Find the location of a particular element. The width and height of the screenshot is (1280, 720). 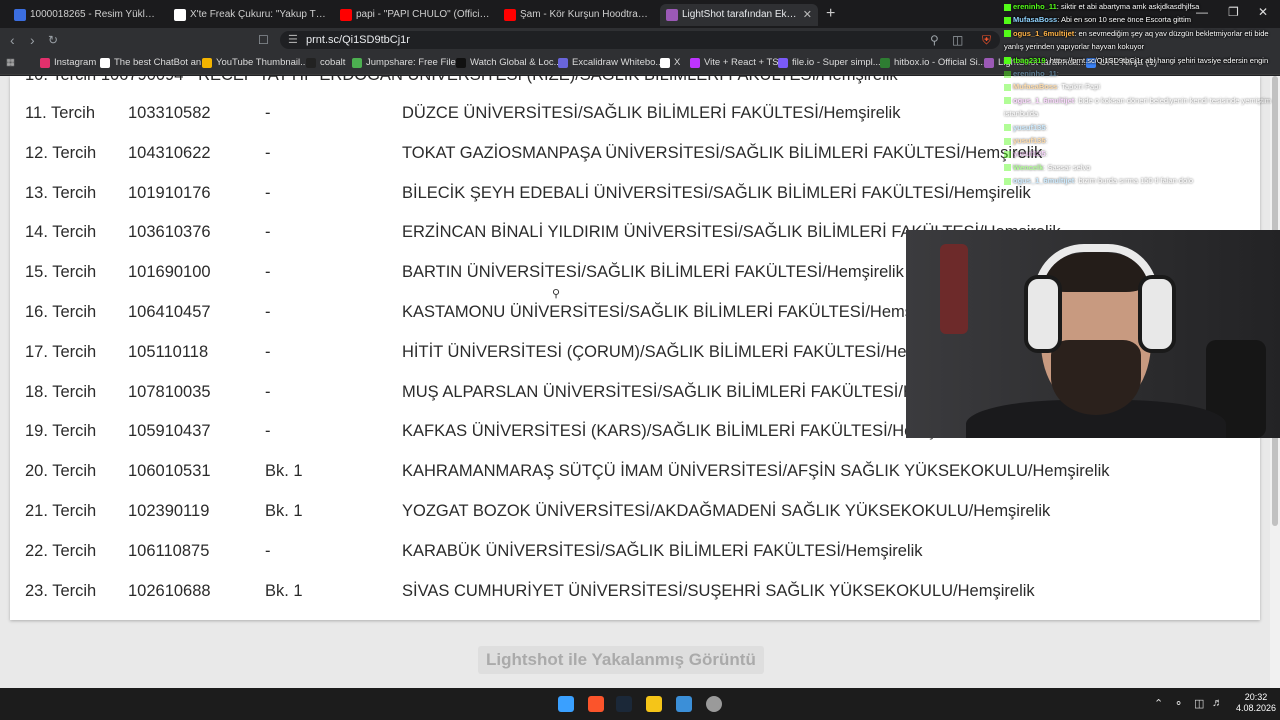

steam-icon is located at coordinates (624, 704).